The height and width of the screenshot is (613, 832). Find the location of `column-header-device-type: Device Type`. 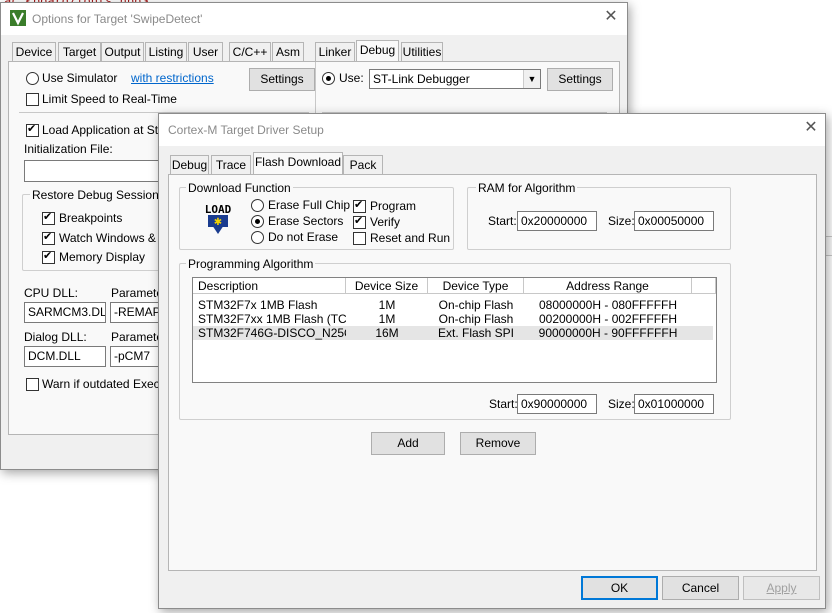

column-header-device-type: Device Type is located at coordinates (476, 286).